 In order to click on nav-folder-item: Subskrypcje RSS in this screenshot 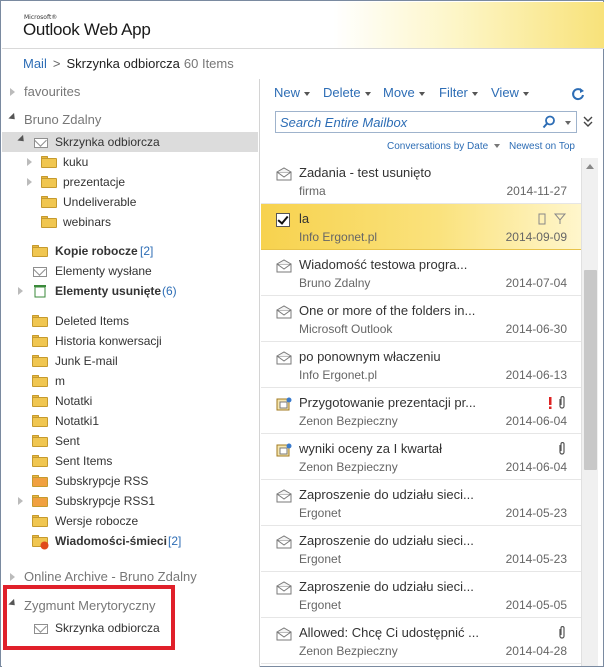, I will do `click(130, 481)`.